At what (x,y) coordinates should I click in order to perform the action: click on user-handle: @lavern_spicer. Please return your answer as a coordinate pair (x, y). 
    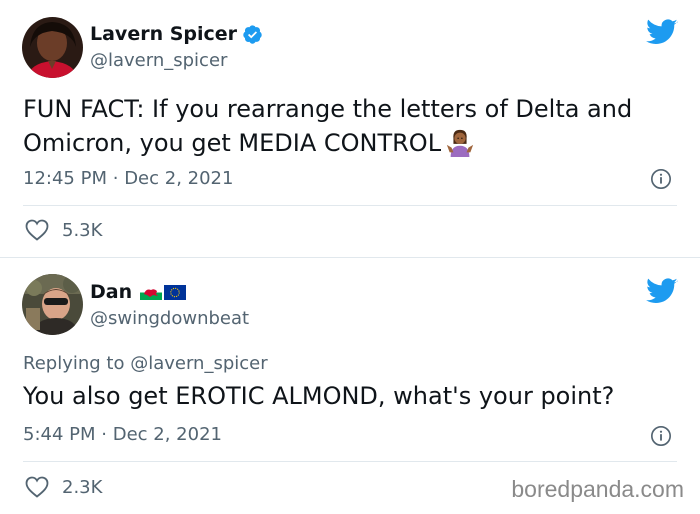
    Looking at the image, I should click on (158, 61).